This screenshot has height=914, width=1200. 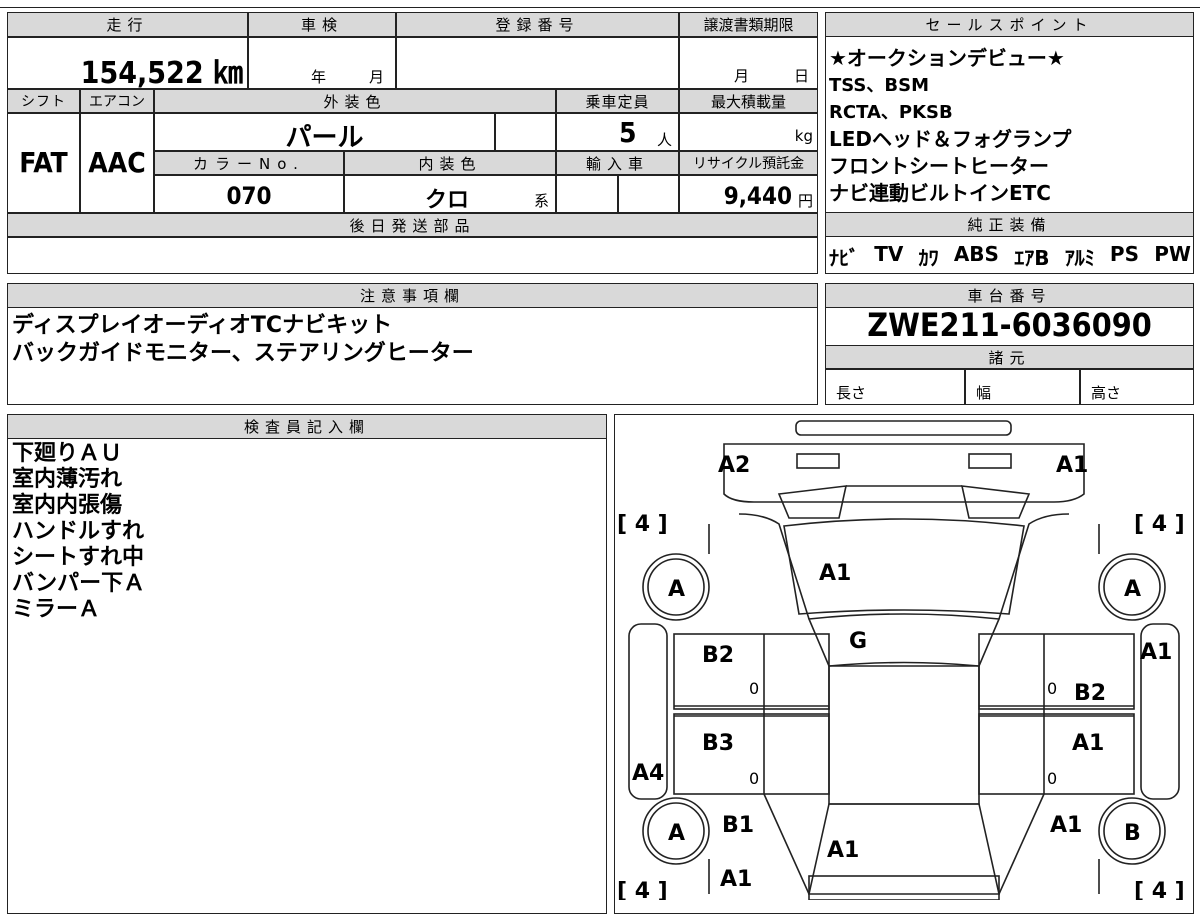 I want to click on color-no-value: 070, so click(x=249, y=196).